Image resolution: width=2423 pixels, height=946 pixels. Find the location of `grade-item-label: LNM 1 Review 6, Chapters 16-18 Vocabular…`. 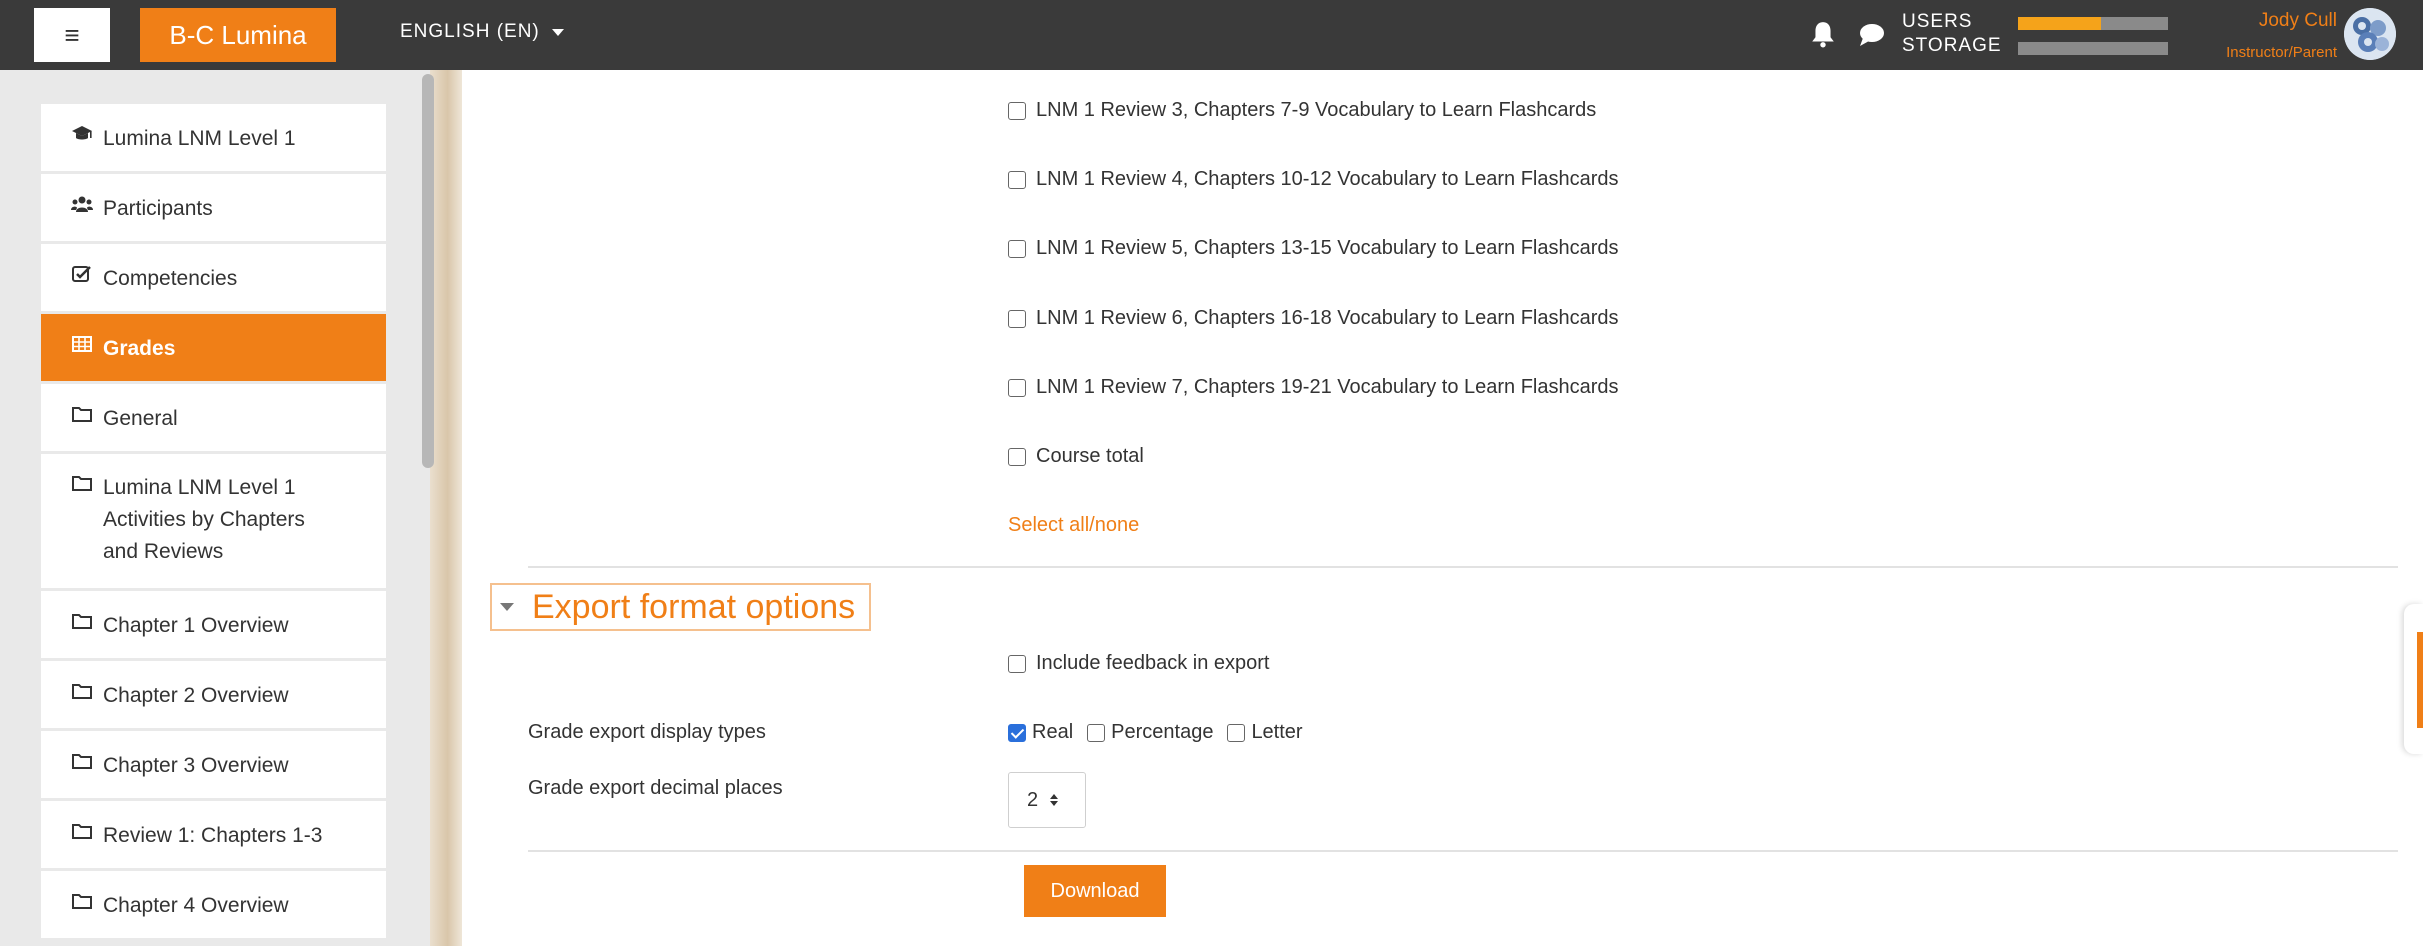

grade-item-label: LNM 1 Review 6, Chapters 16-18 Vocabular… is located at coordinates (1327, 318).